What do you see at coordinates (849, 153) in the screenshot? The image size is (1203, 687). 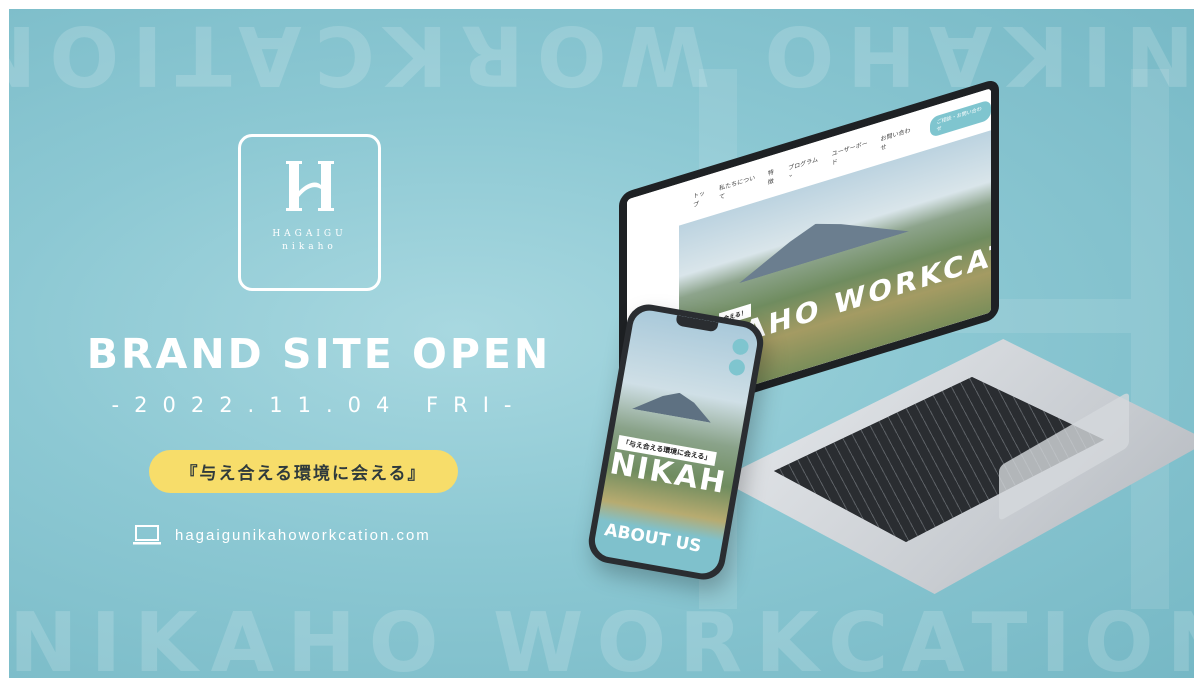 I see `site-nav-item: ユーザーボード` at bounding box center [849, 153].